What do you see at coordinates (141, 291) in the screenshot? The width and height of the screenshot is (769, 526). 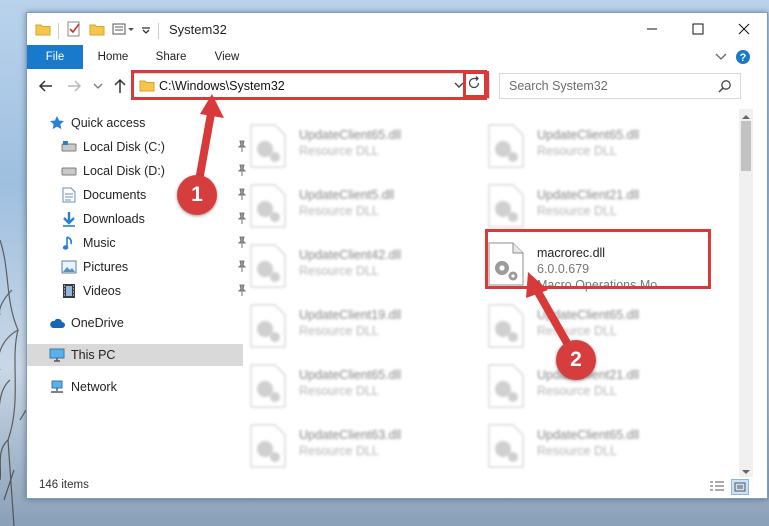 I see `sidebar-item-videos: Videos` at bounding box center [141, 291].